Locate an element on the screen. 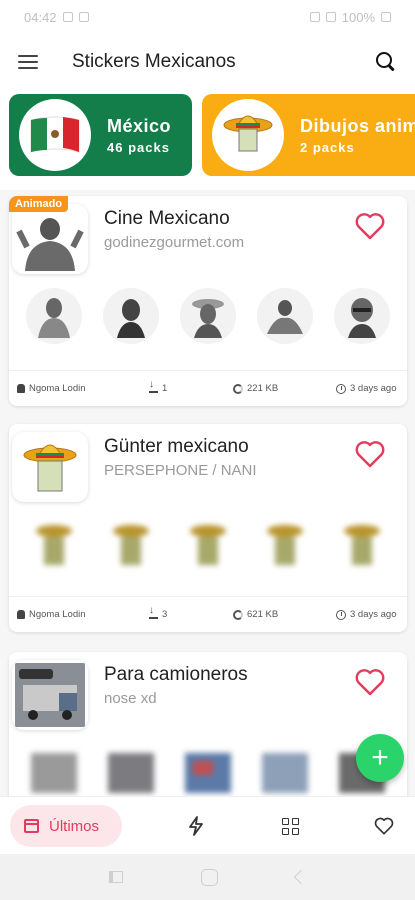 The height and width of the screenshot is (900, 415). nav-tab-favorites is located at coordinates (384, 826).